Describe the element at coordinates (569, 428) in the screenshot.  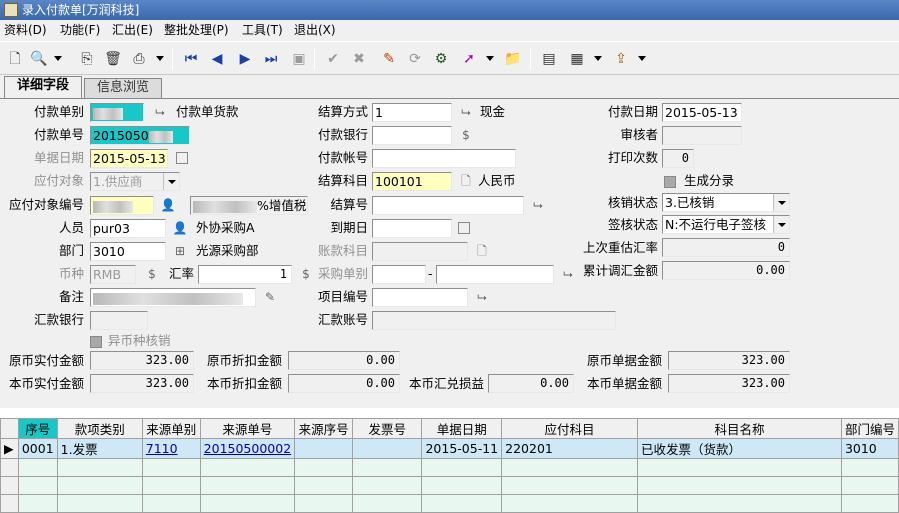
I see `col-header-subject: 应付科目` at that location.